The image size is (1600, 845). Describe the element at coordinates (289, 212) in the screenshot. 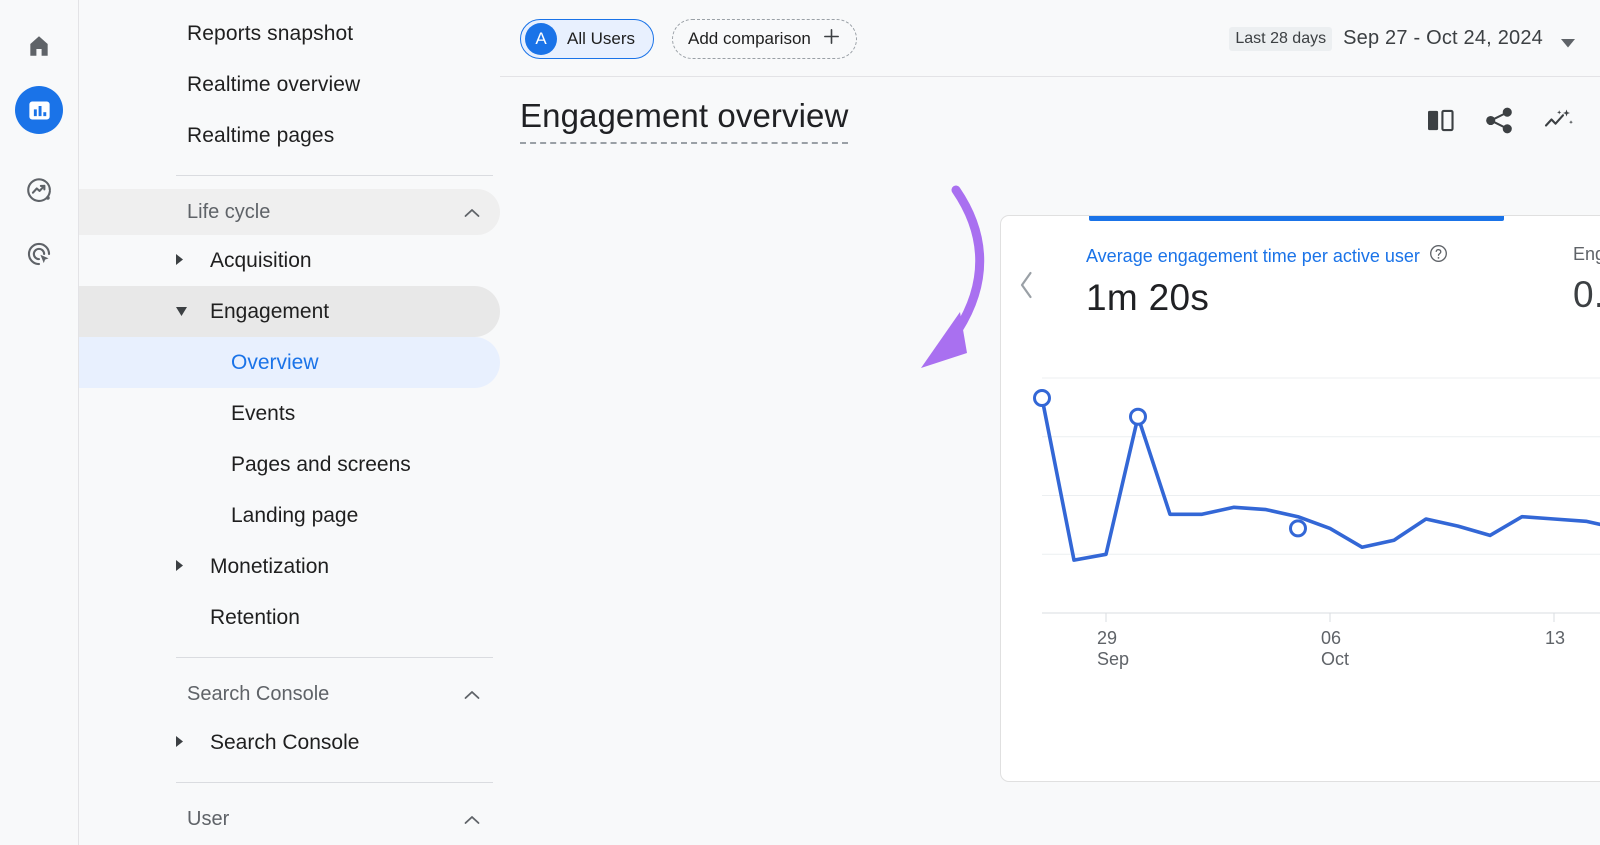

I see `sidebar-section-life-cycle: Life cycle` at that location.